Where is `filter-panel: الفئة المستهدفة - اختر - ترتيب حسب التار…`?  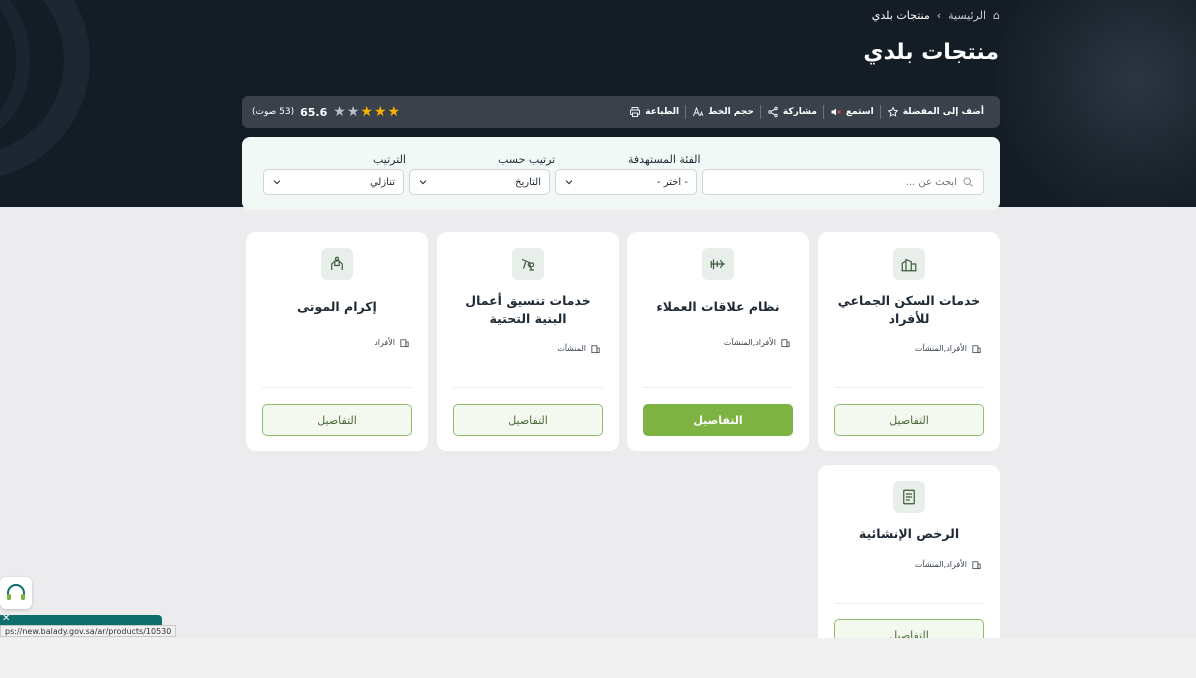
filter-panel: الفئة المستهدفة - اختر - ترتيب حسب التار… is located at coordinates (621, 173).